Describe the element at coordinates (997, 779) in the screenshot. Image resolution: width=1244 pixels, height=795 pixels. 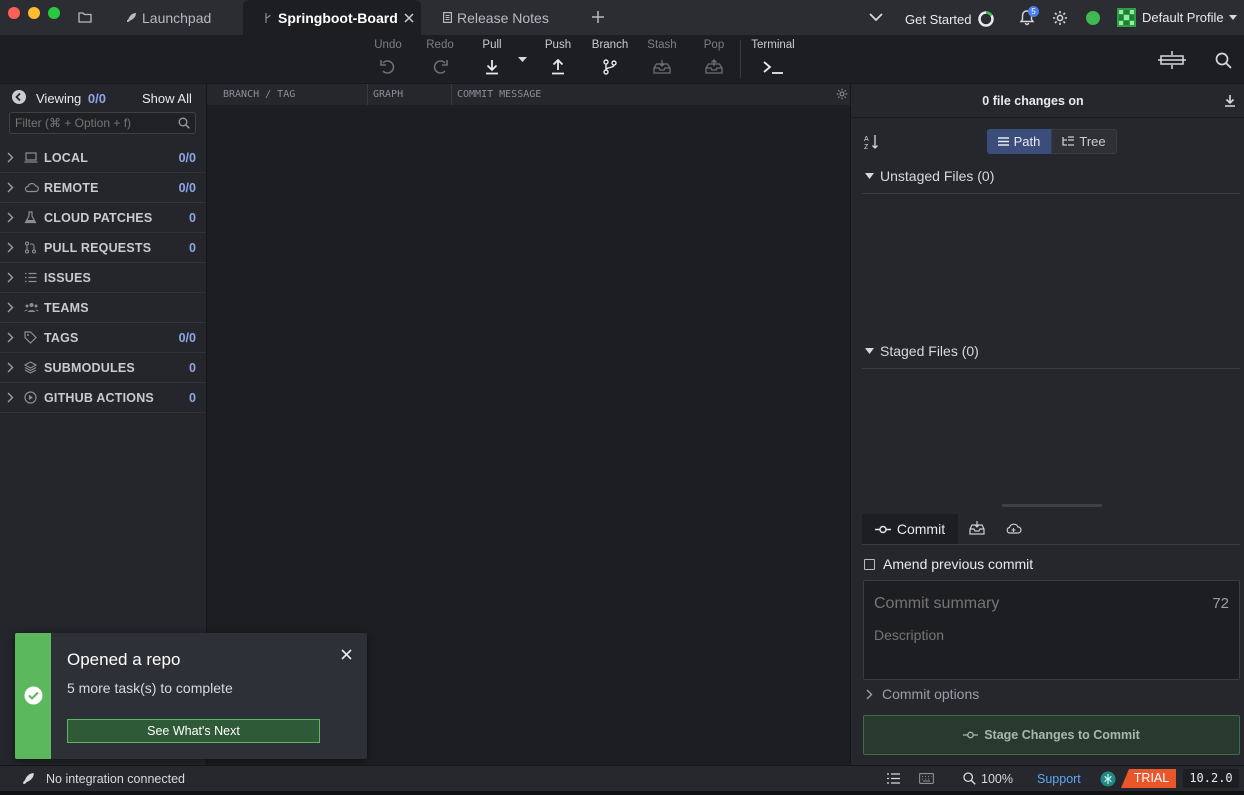
I see `zoom-level: 100%` at that location.